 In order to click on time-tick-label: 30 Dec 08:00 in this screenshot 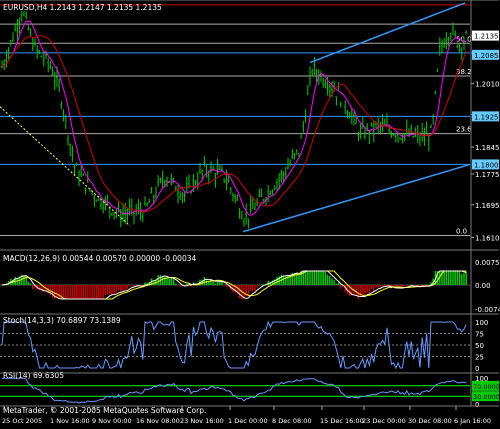, I will do `click(430, 421)`.